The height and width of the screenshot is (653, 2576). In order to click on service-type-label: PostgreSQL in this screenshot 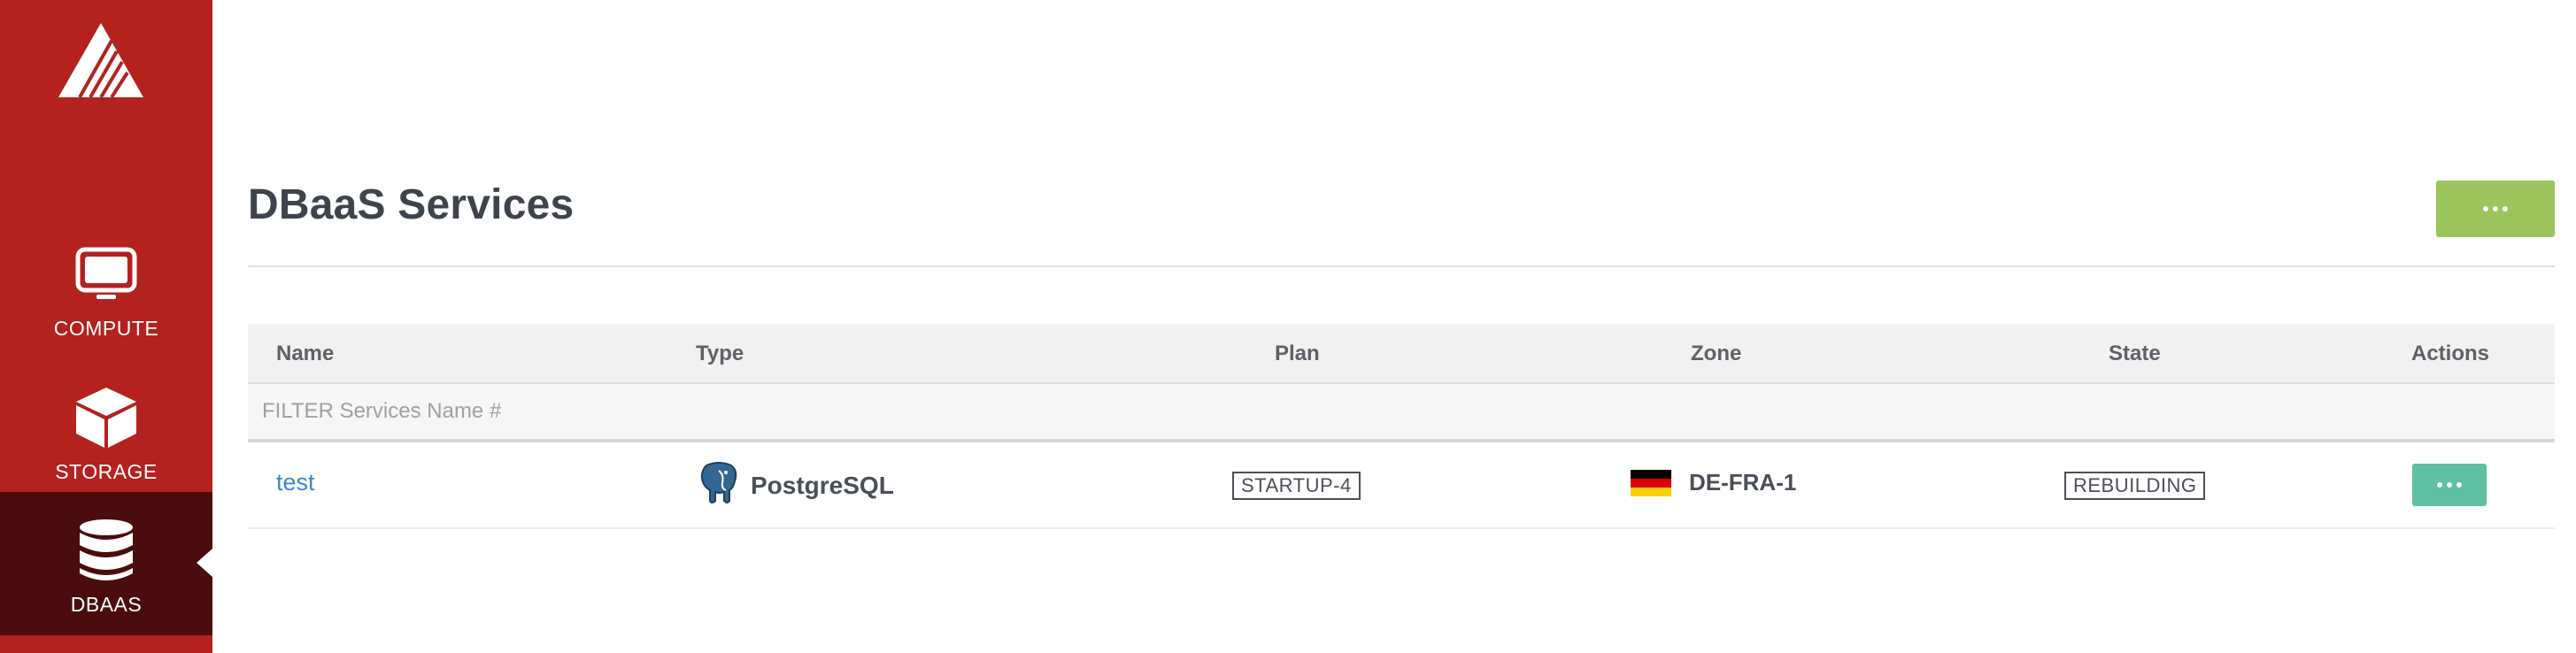, I will do `click(822, 485)`.